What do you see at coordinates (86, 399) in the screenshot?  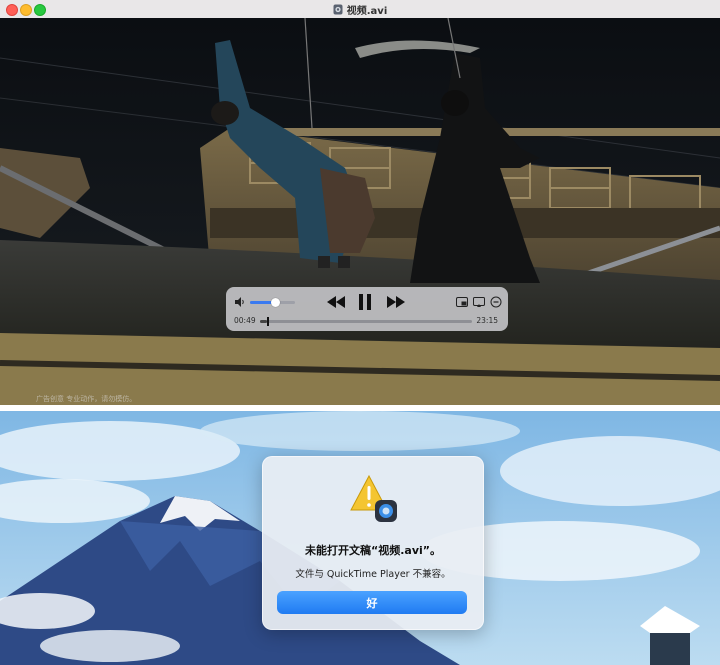 I see `video-subtitle: 广告创意 专业动作，请勿模仿。` at bounding box center [86, 399].